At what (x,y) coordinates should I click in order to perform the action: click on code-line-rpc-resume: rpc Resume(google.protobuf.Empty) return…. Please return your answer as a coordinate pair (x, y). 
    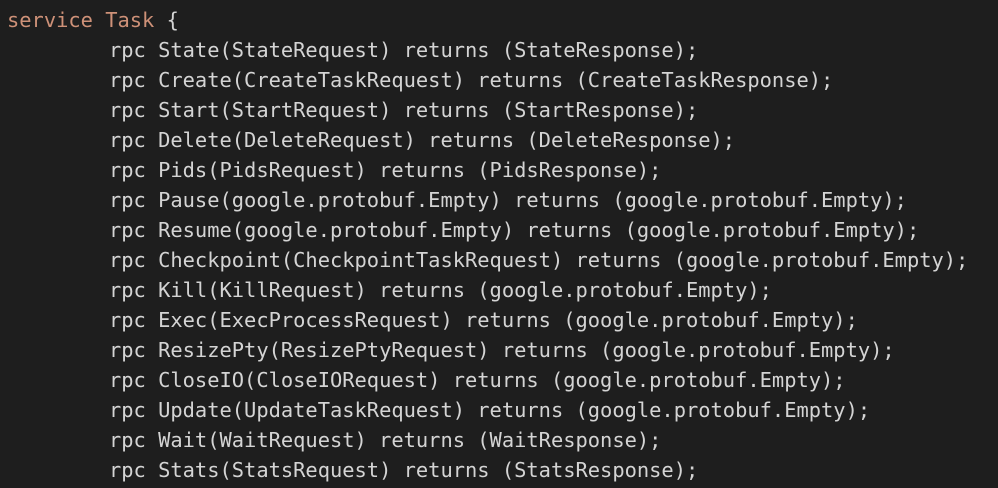
    Looking at the image, I should click on (463, 230).